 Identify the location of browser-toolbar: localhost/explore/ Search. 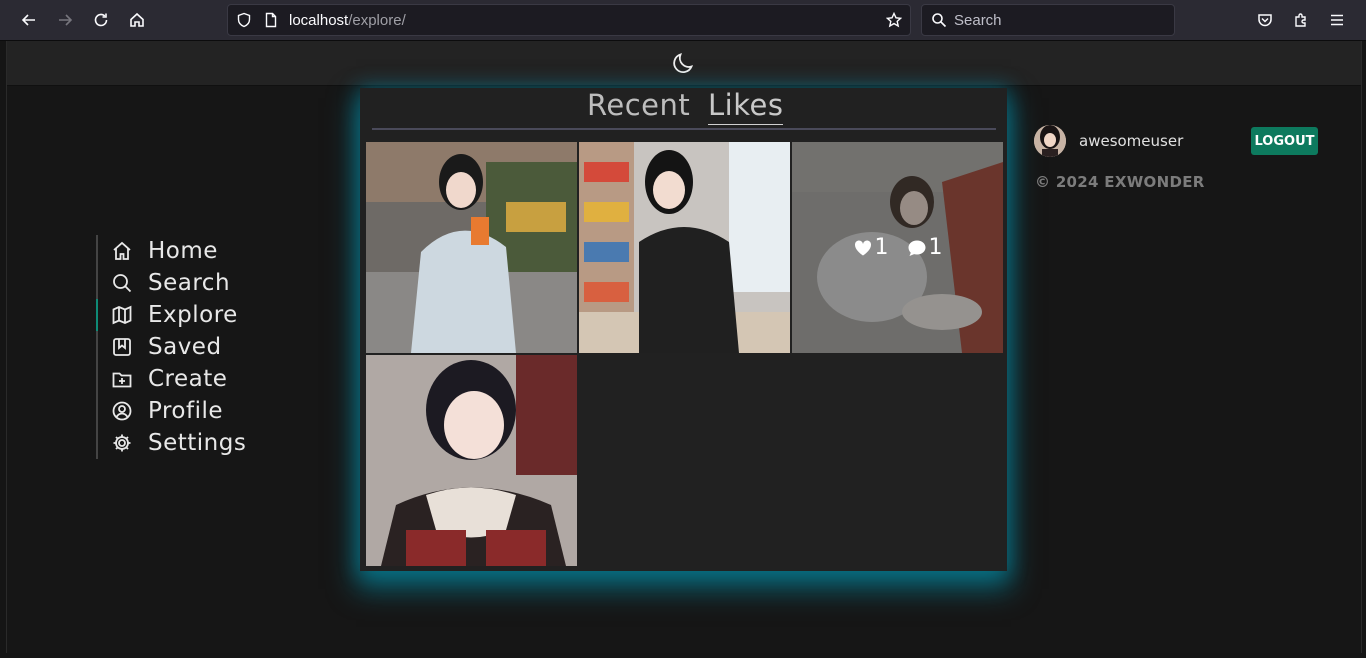
(683, 20).